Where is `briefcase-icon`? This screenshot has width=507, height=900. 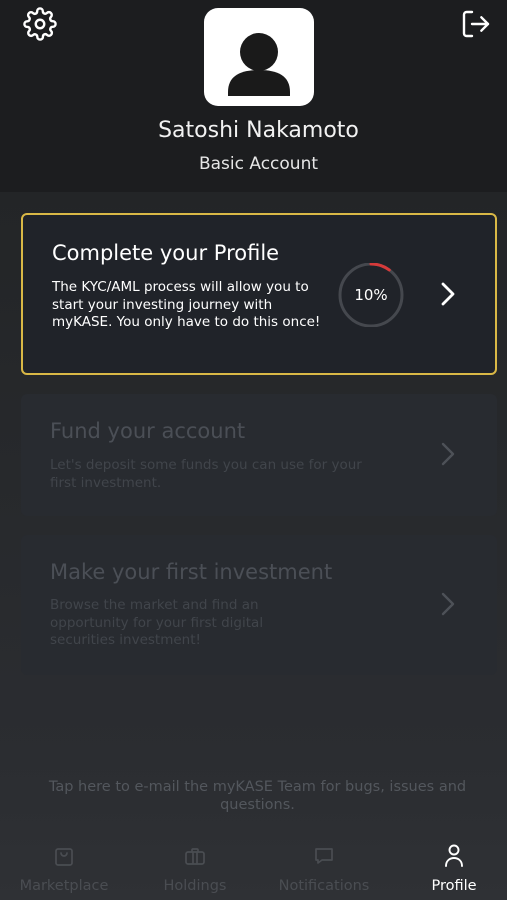 briefcase-icon is located at coordinates (195, 853).